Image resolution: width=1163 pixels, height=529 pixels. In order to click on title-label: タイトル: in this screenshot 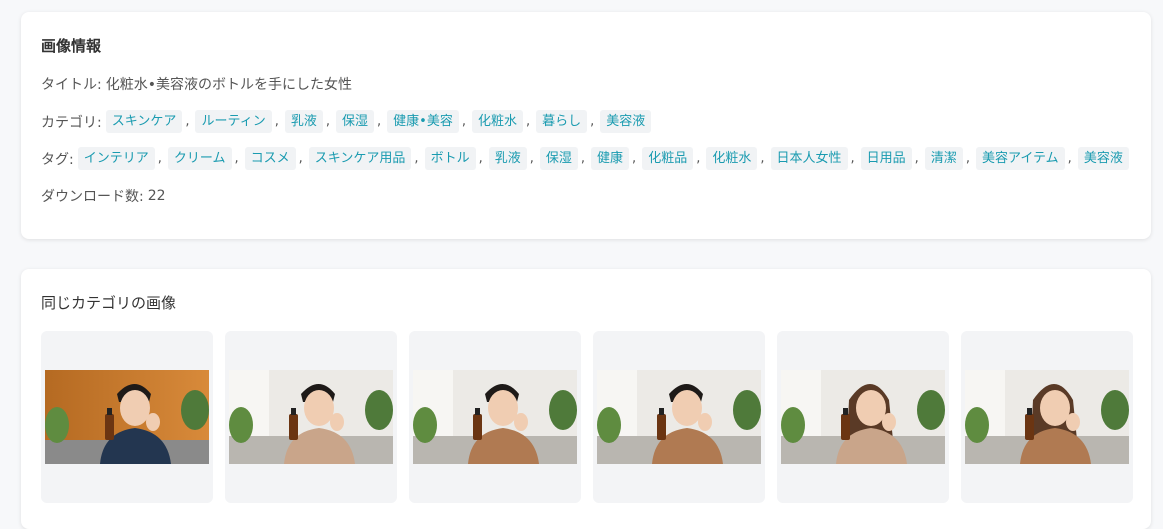, I will do `click(71, 85)`.